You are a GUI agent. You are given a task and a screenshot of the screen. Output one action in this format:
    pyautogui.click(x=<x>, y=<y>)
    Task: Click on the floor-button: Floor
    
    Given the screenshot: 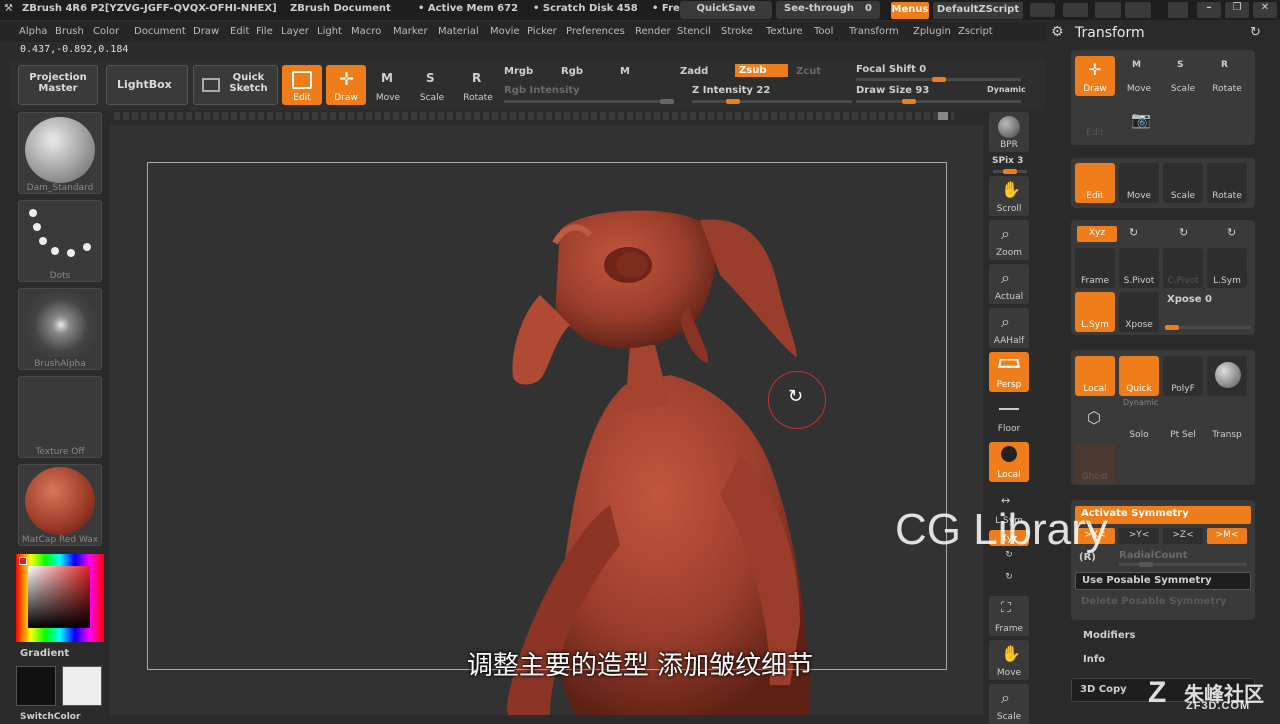 What is the action you would take?
    pyautogui.click(x=1009, y=416)
    